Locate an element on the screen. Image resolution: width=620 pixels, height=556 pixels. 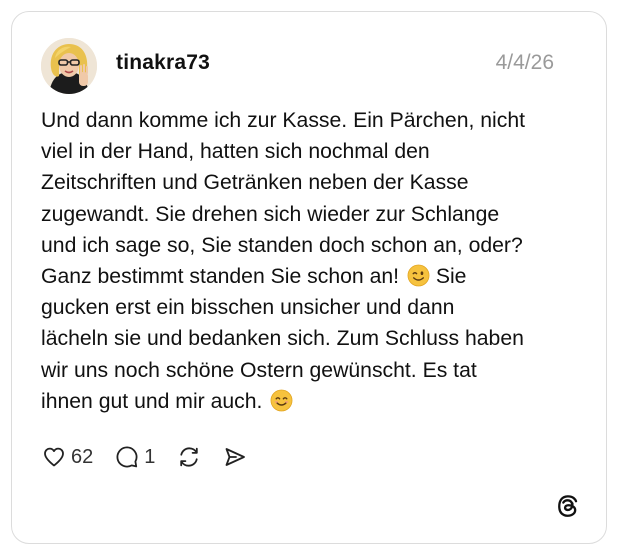
comment-bubble-icon is located at coordinates (127, 457).